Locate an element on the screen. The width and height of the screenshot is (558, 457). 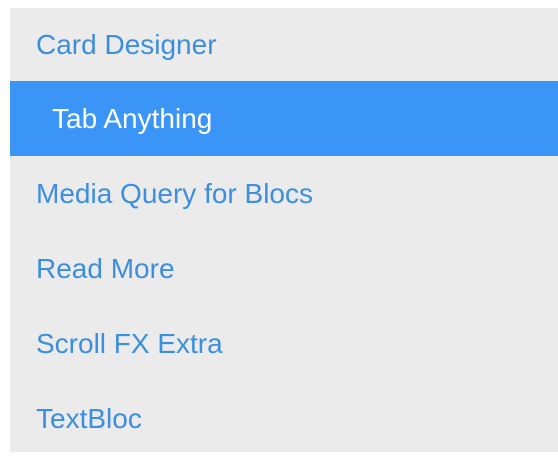
menu-item-label: Tab Anything is located at coordinates (132, 118).